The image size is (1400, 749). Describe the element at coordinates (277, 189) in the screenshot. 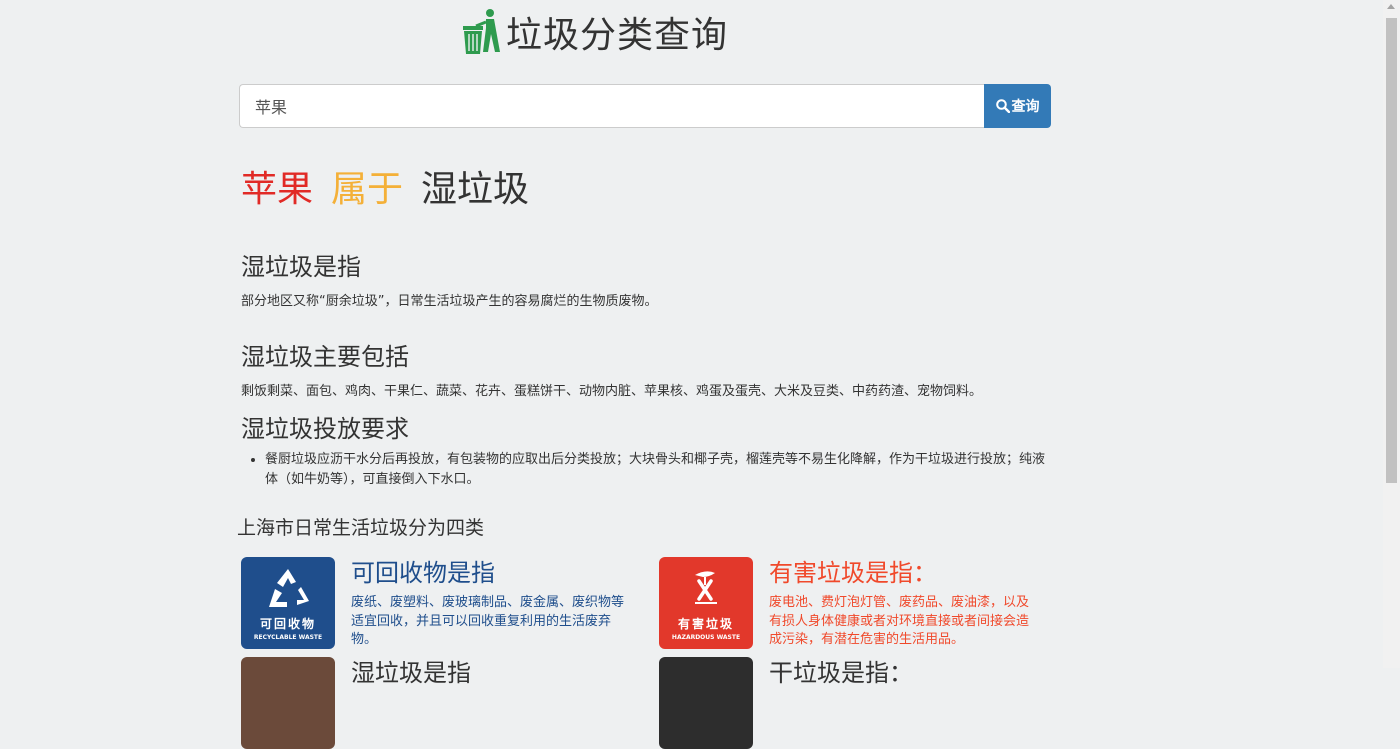

I see `result-item: 苹果` at that location.